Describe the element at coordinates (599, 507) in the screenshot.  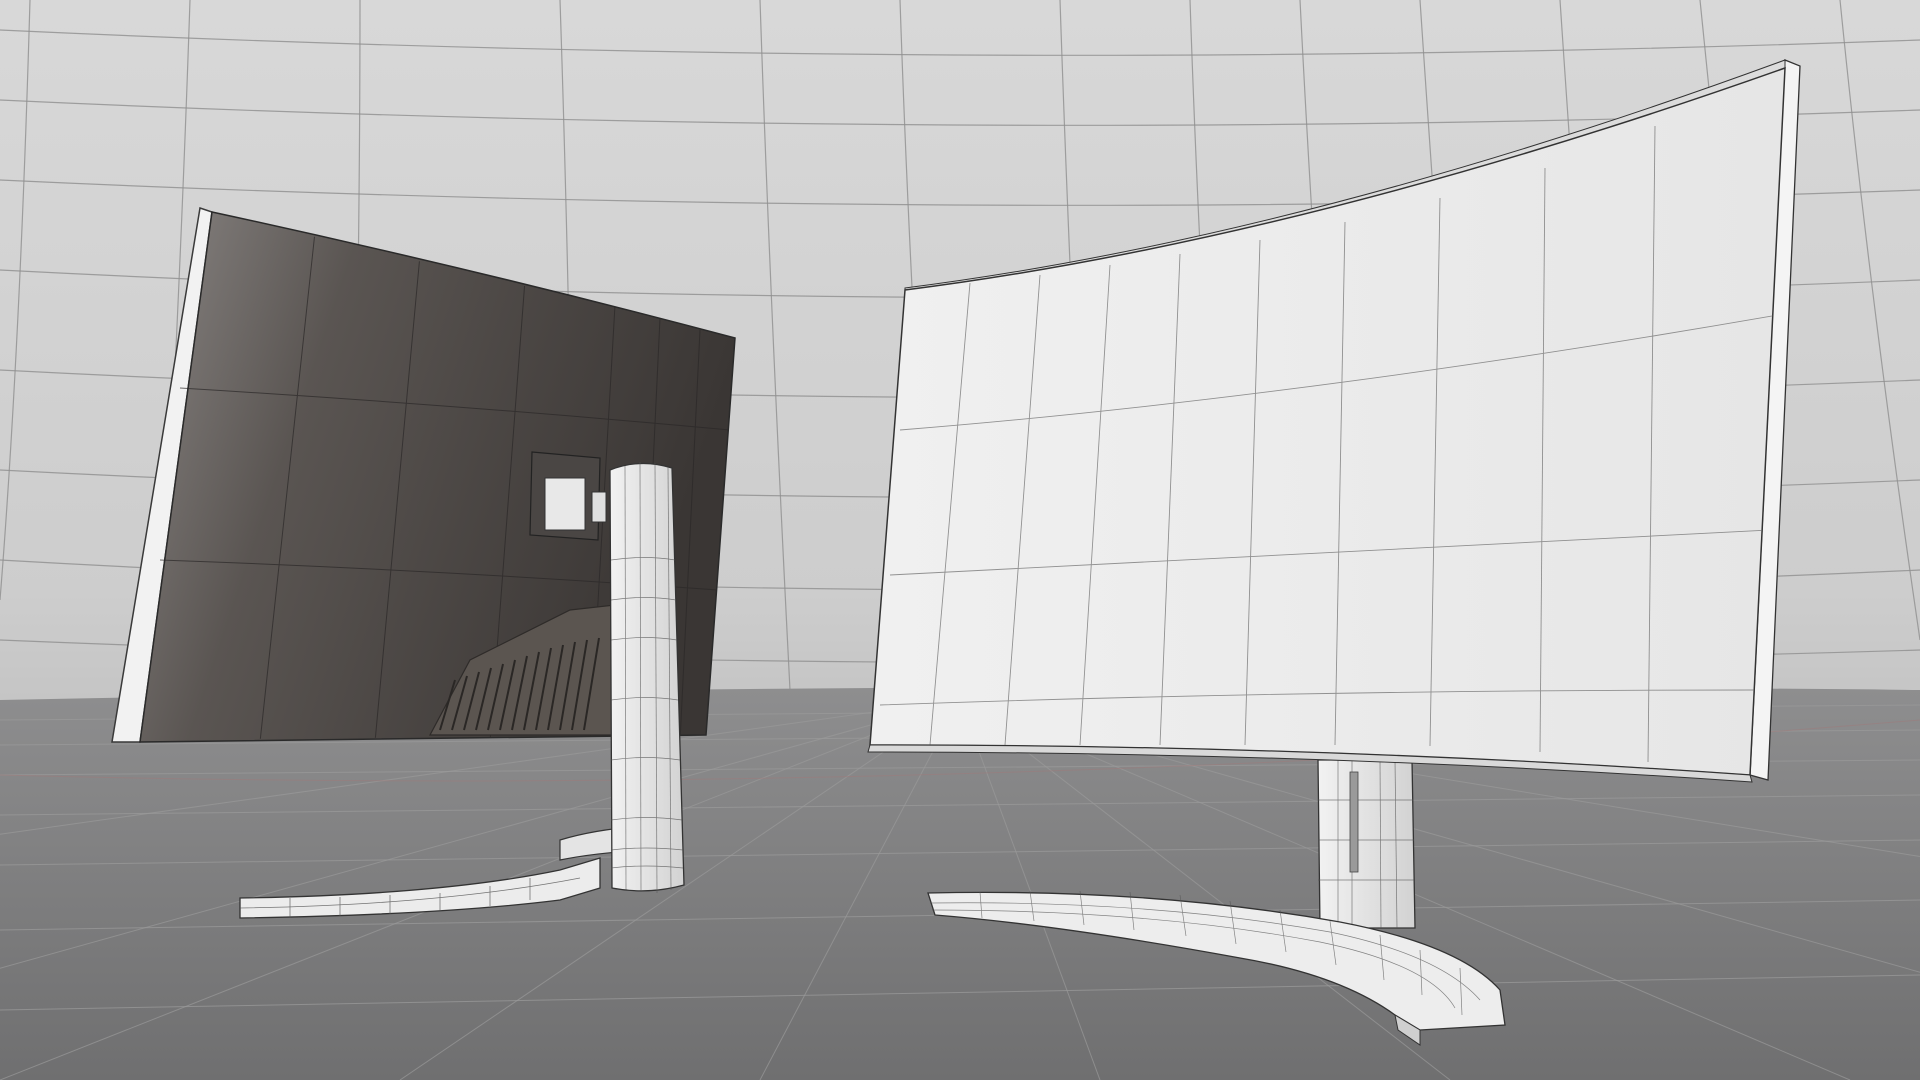
I see `rear-monitor-mount-latch` at that location.